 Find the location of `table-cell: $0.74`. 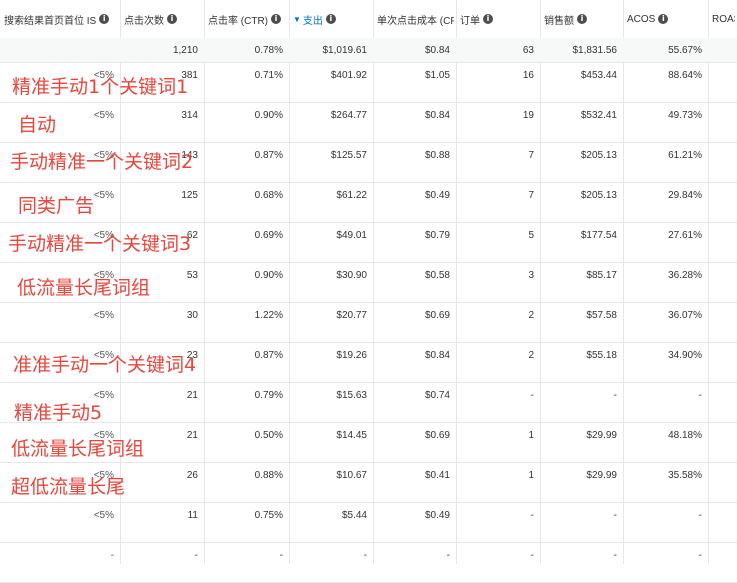

table-cell: $0.74 is located at coordinates (437, 395).